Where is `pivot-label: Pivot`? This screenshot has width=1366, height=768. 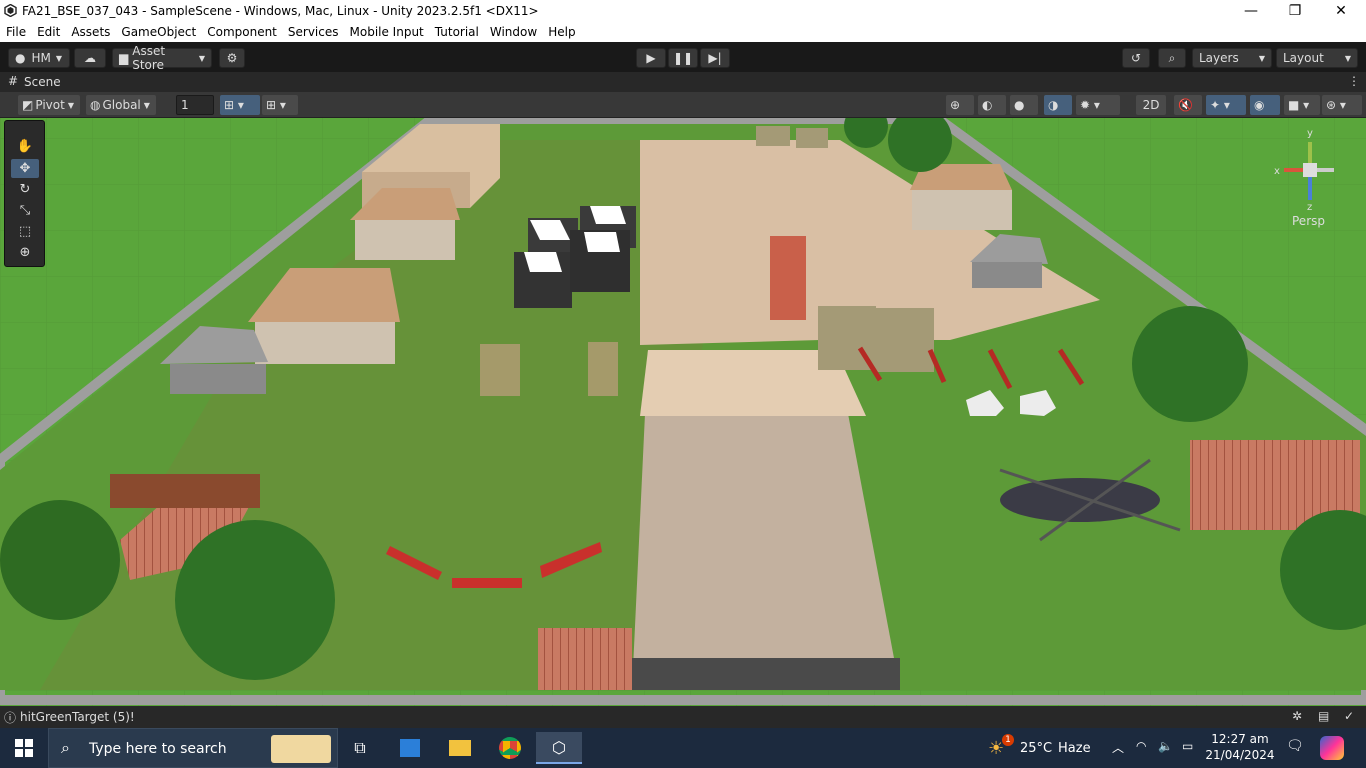
pivot-label: Pivot is located at coordinates (50, 105).